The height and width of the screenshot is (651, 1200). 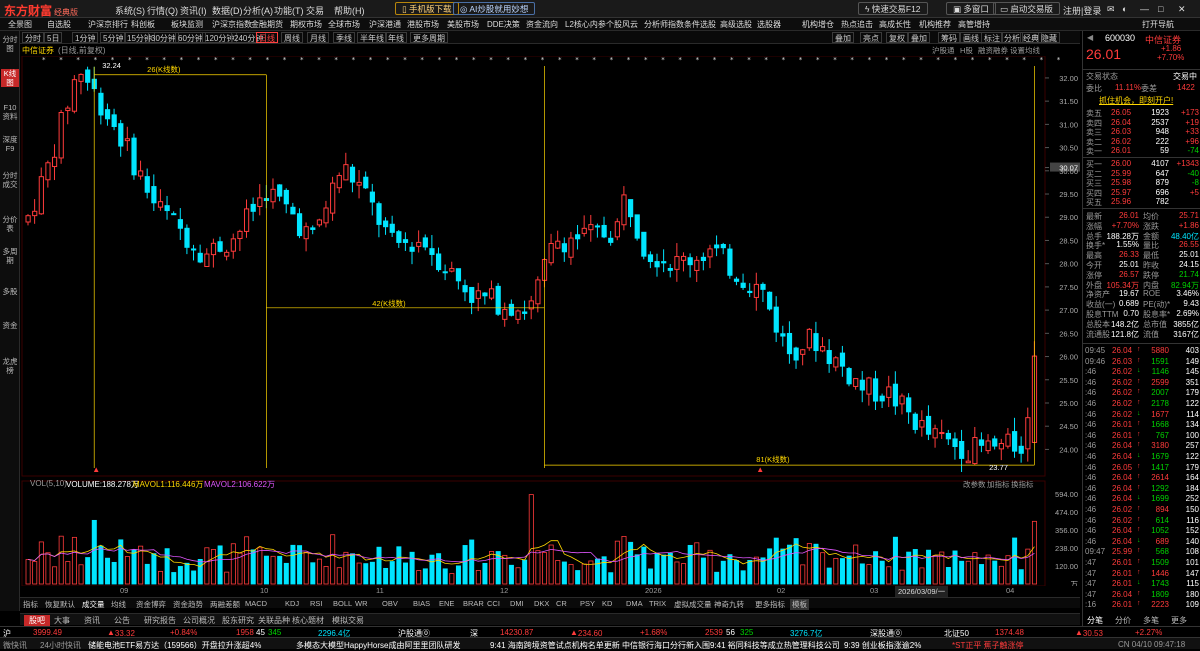 What do you see at coordinates (10, 112) in the screenshot?
I see `sidebar-item: F10资料` at bounding box center [10, 112].